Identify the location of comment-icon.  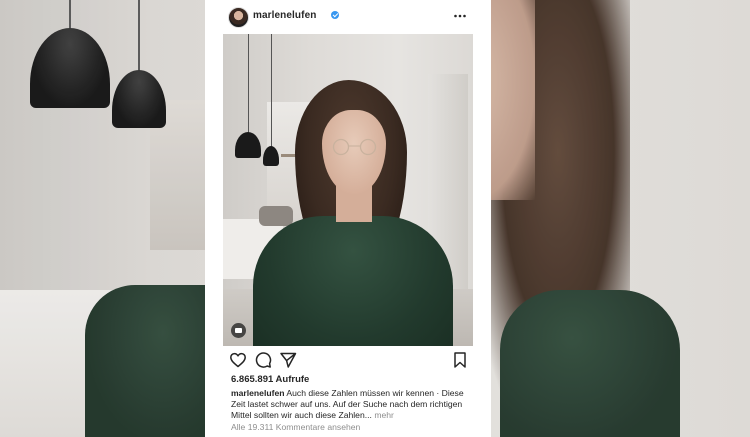
(263, 360).